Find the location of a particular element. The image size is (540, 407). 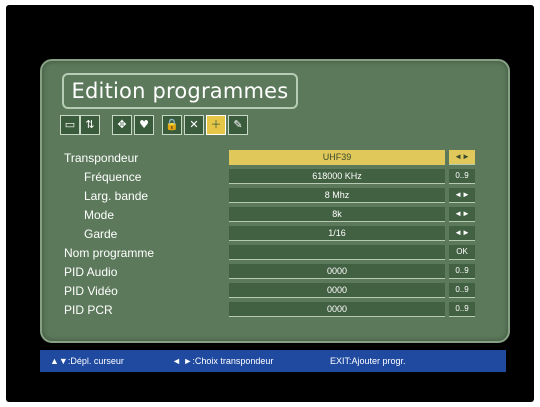

row-transpondeur: Transpondeur UHF39 ◄► is located at coordinates (273, 158).